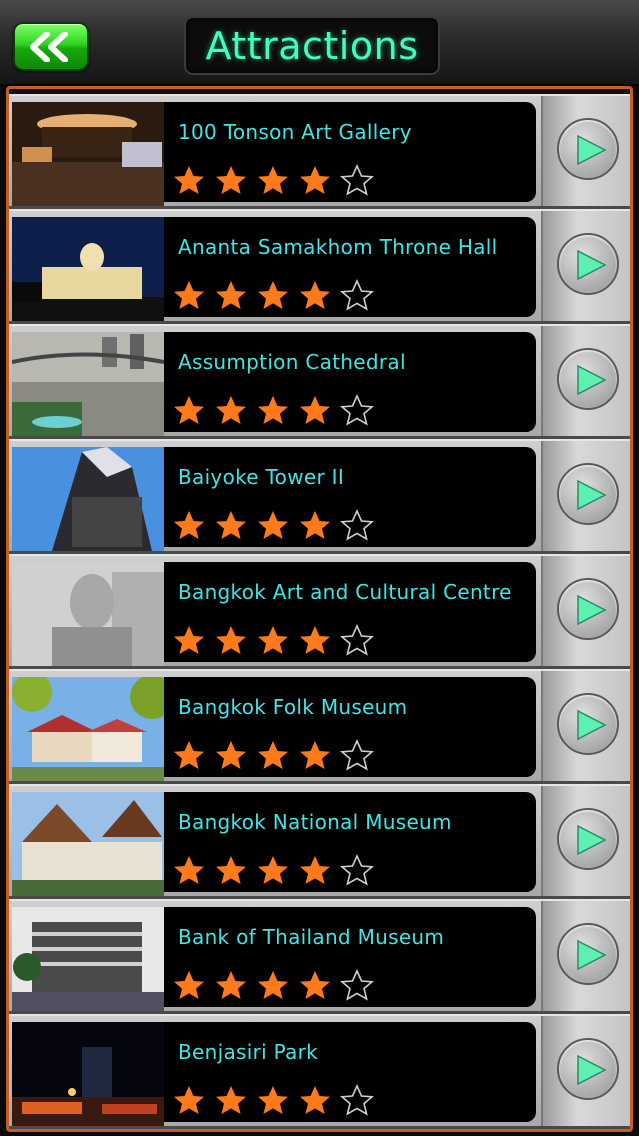  I want to click on attraction-info: Baiyoke Tower II, so click(350, 497).